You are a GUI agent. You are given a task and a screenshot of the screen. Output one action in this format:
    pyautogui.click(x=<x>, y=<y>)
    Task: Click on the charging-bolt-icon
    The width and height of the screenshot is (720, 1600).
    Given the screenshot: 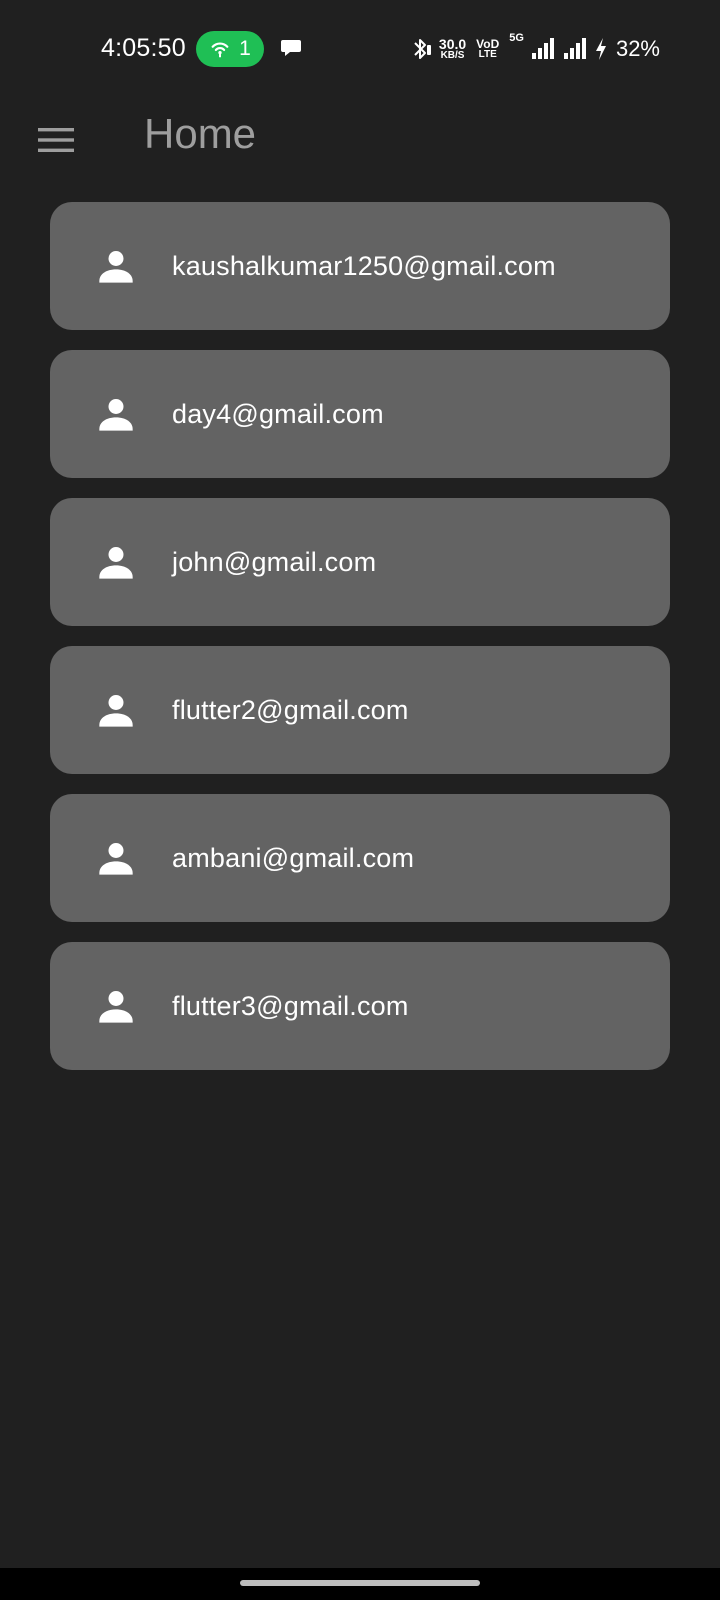 What is the action you would take?
    pyautogui.click(x=601, y=49)
    